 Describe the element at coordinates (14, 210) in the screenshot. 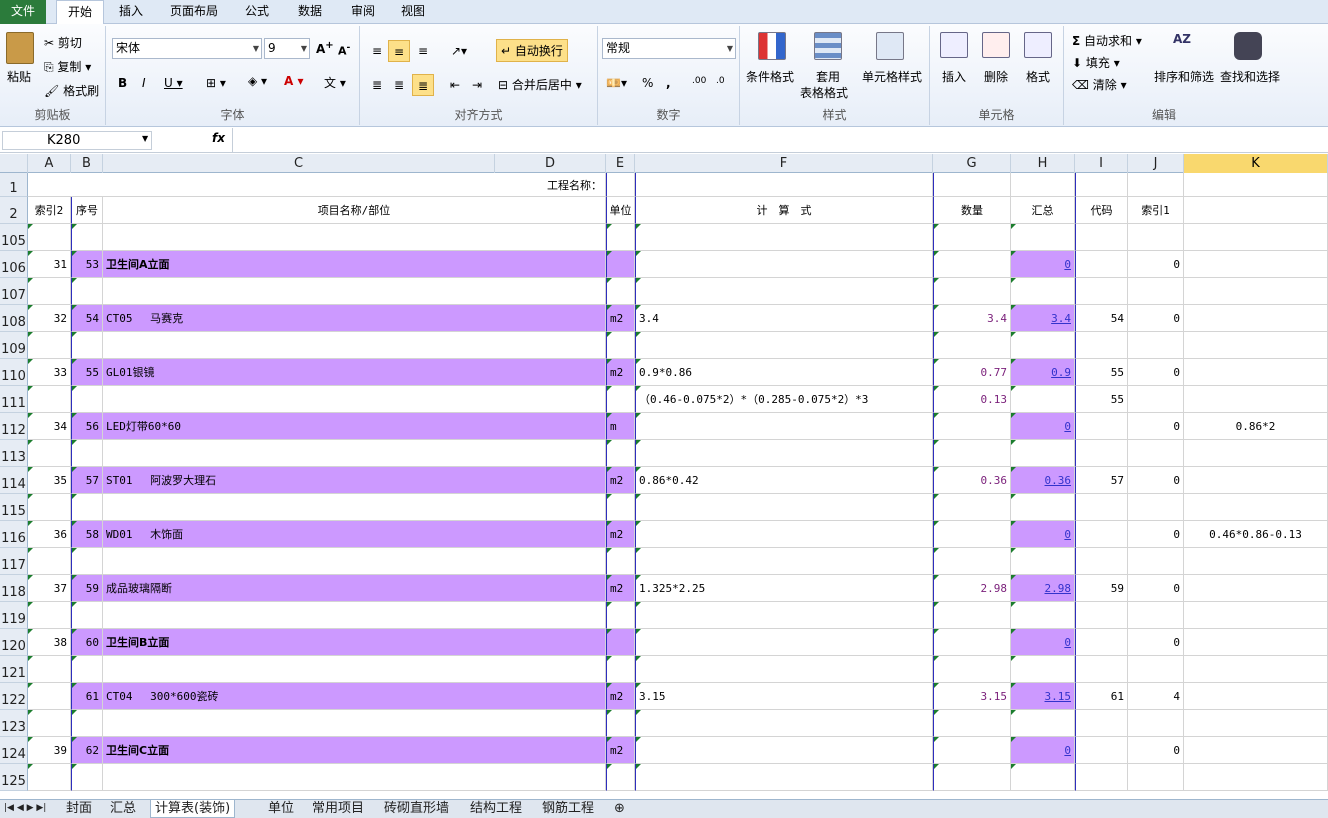

I see `row-header: 2` at that location.